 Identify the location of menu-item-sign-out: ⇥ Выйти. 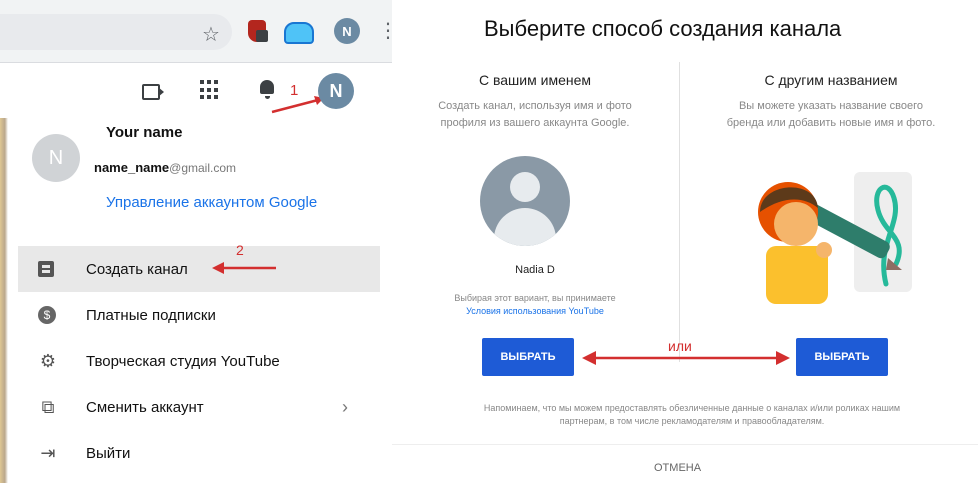
(199, 453).